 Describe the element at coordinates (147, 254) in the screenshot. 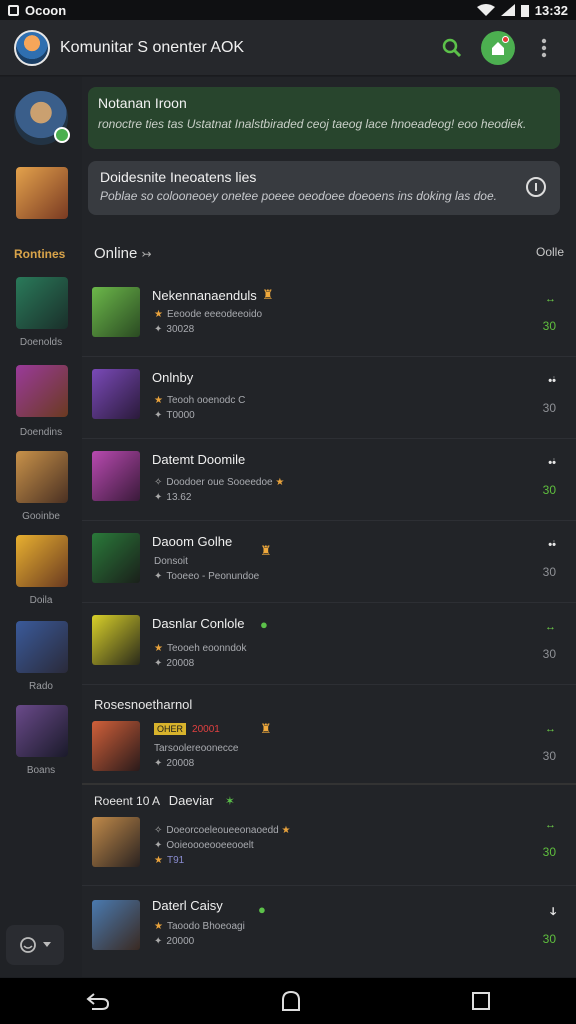

I see `arrow-icon: ↣` at that location.